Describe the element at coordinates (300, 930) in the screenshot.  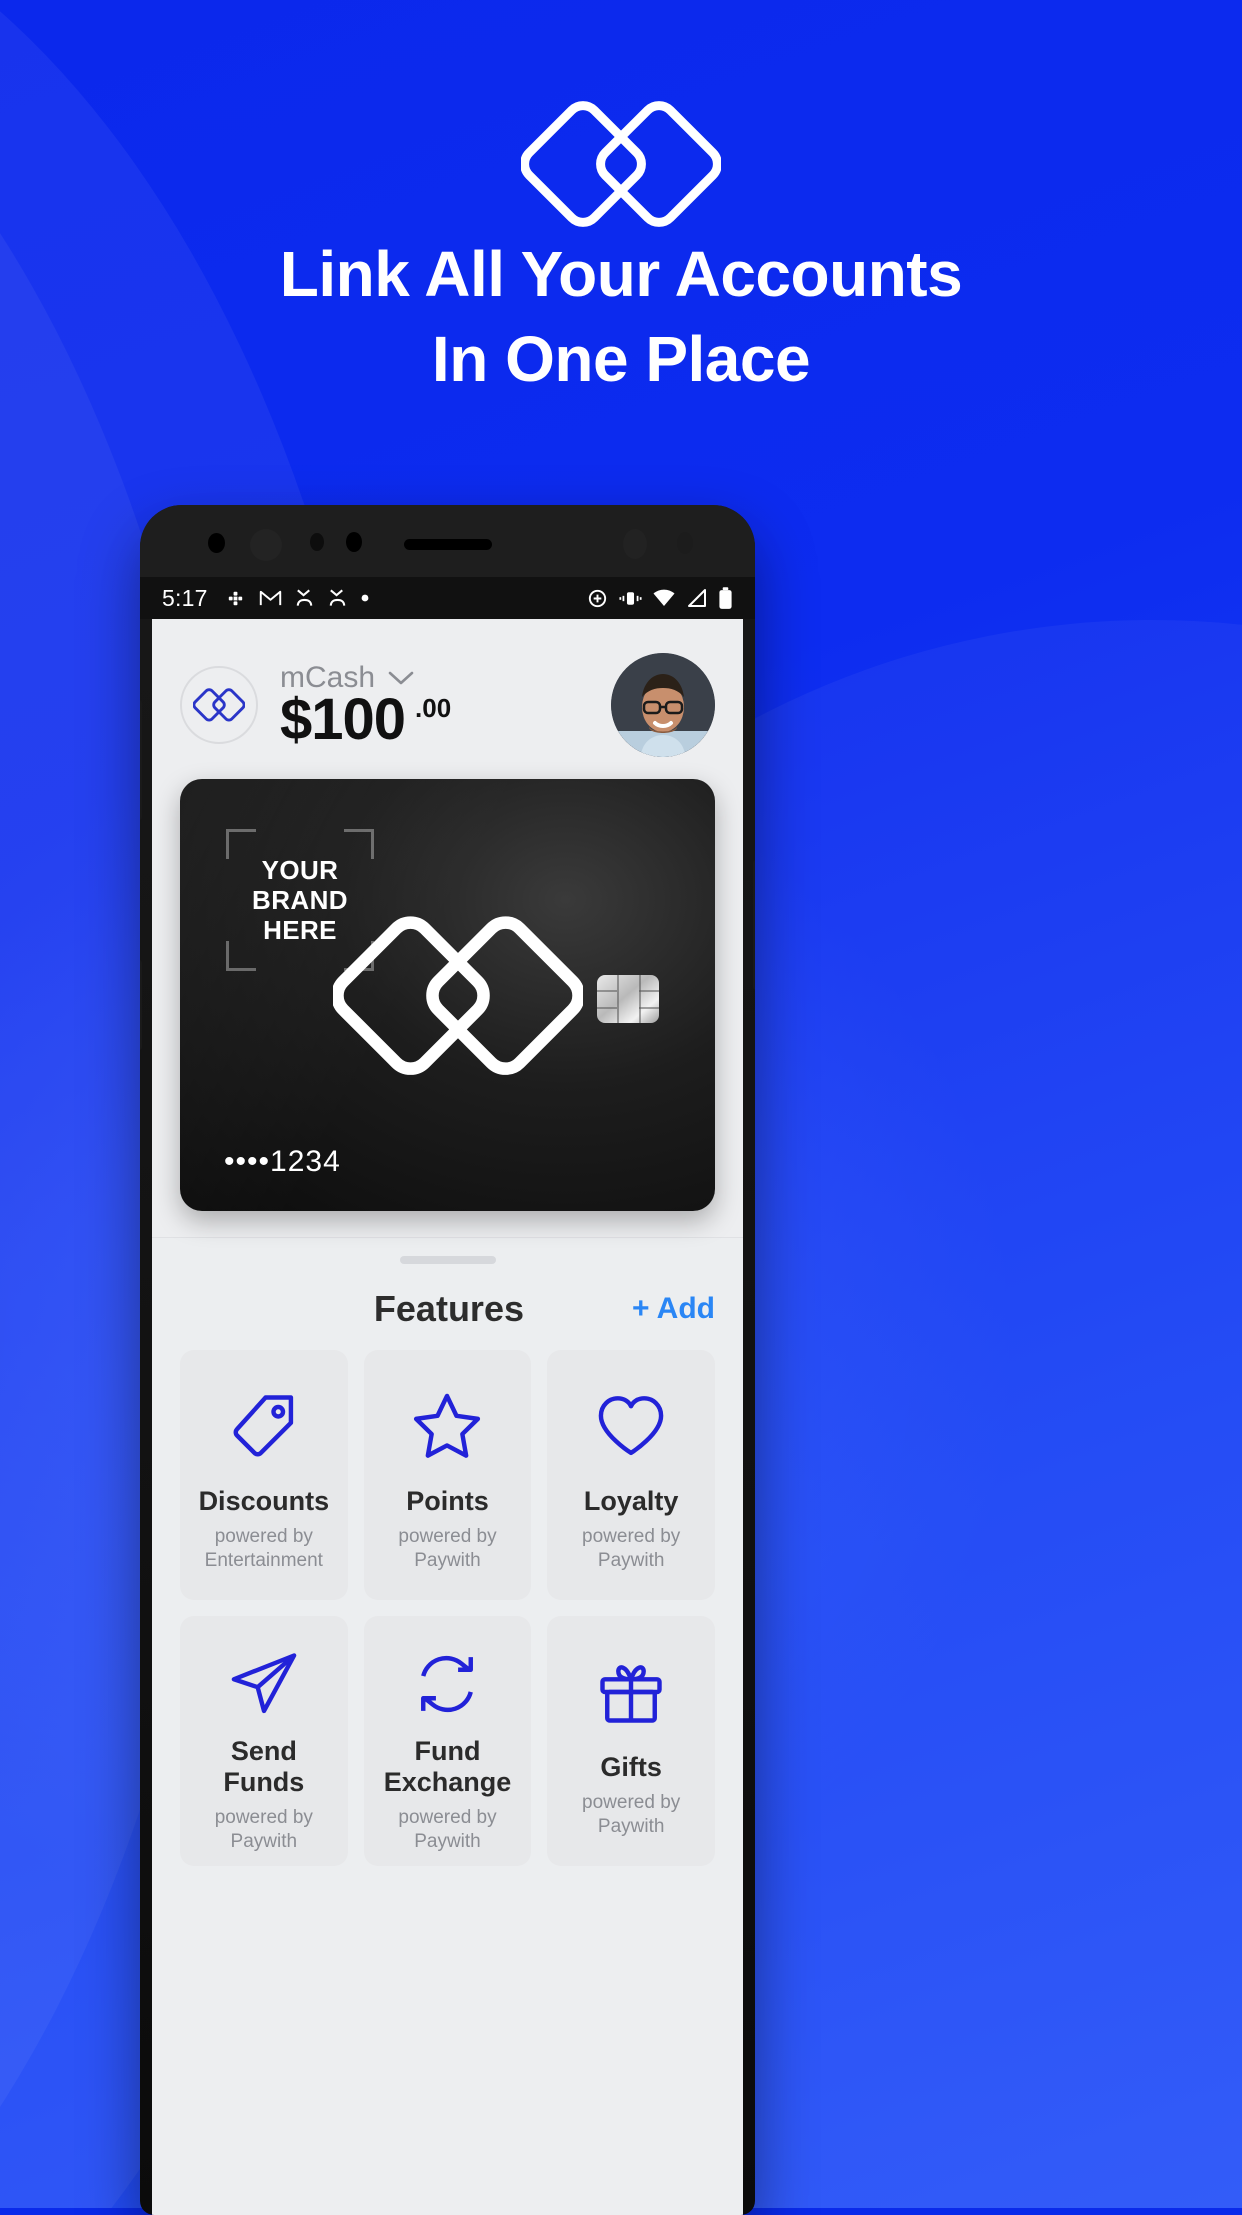
I see `brand-line-3: HERE` at that location.